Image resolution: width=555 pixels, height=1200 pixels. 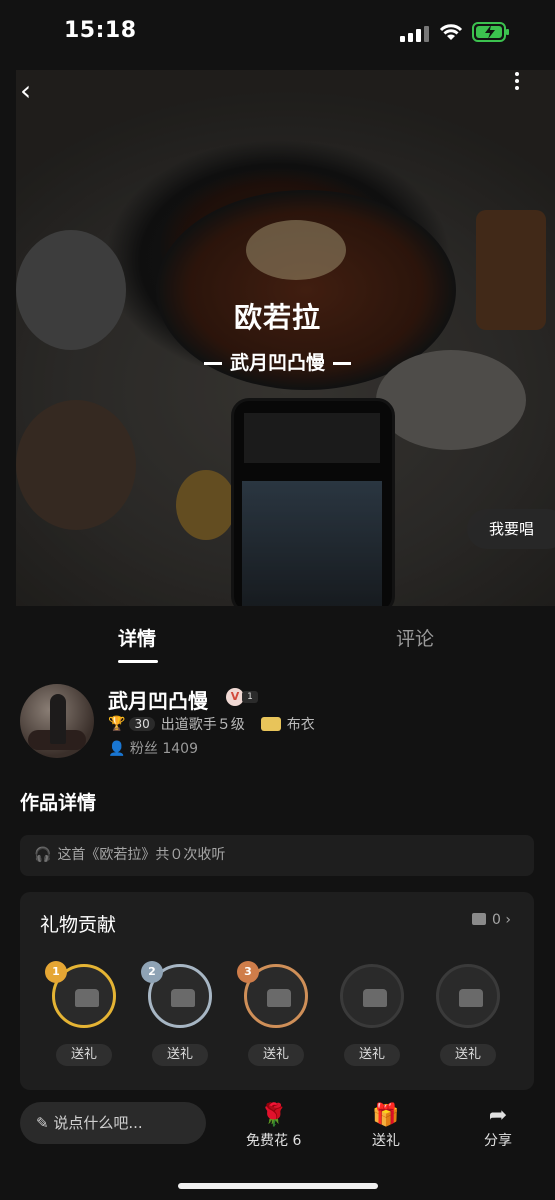 What do you see at coordinates (414, 34) in the screenshot?
I see `cellular-signal-icon` at bounding box center [414, 34].